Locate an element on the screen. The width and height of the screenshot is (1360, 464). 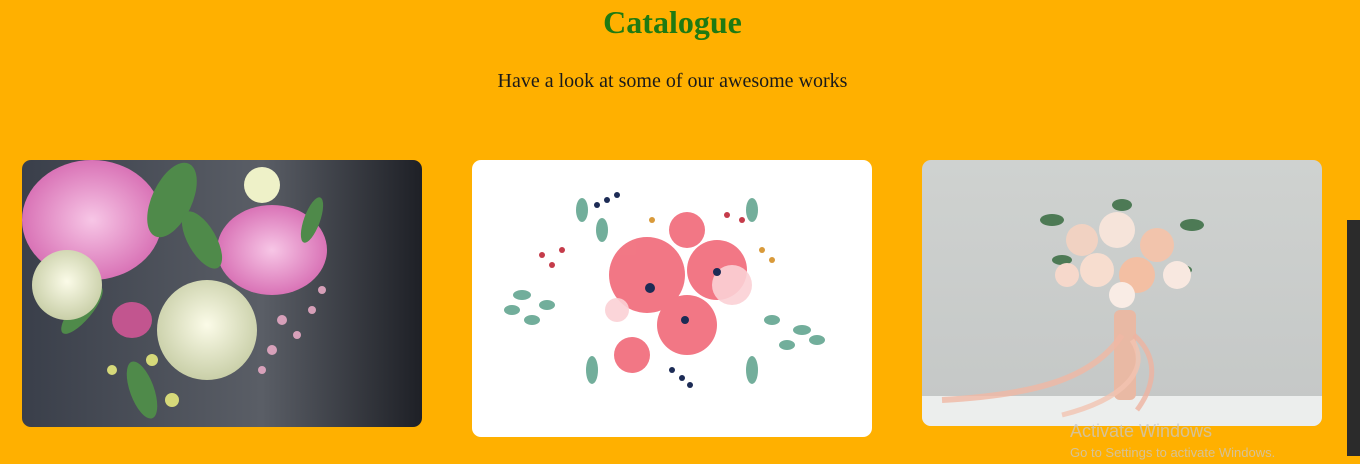
activate-windows-hint: Go to Settings to activate Windows. is located at coordinates (1173, 452).